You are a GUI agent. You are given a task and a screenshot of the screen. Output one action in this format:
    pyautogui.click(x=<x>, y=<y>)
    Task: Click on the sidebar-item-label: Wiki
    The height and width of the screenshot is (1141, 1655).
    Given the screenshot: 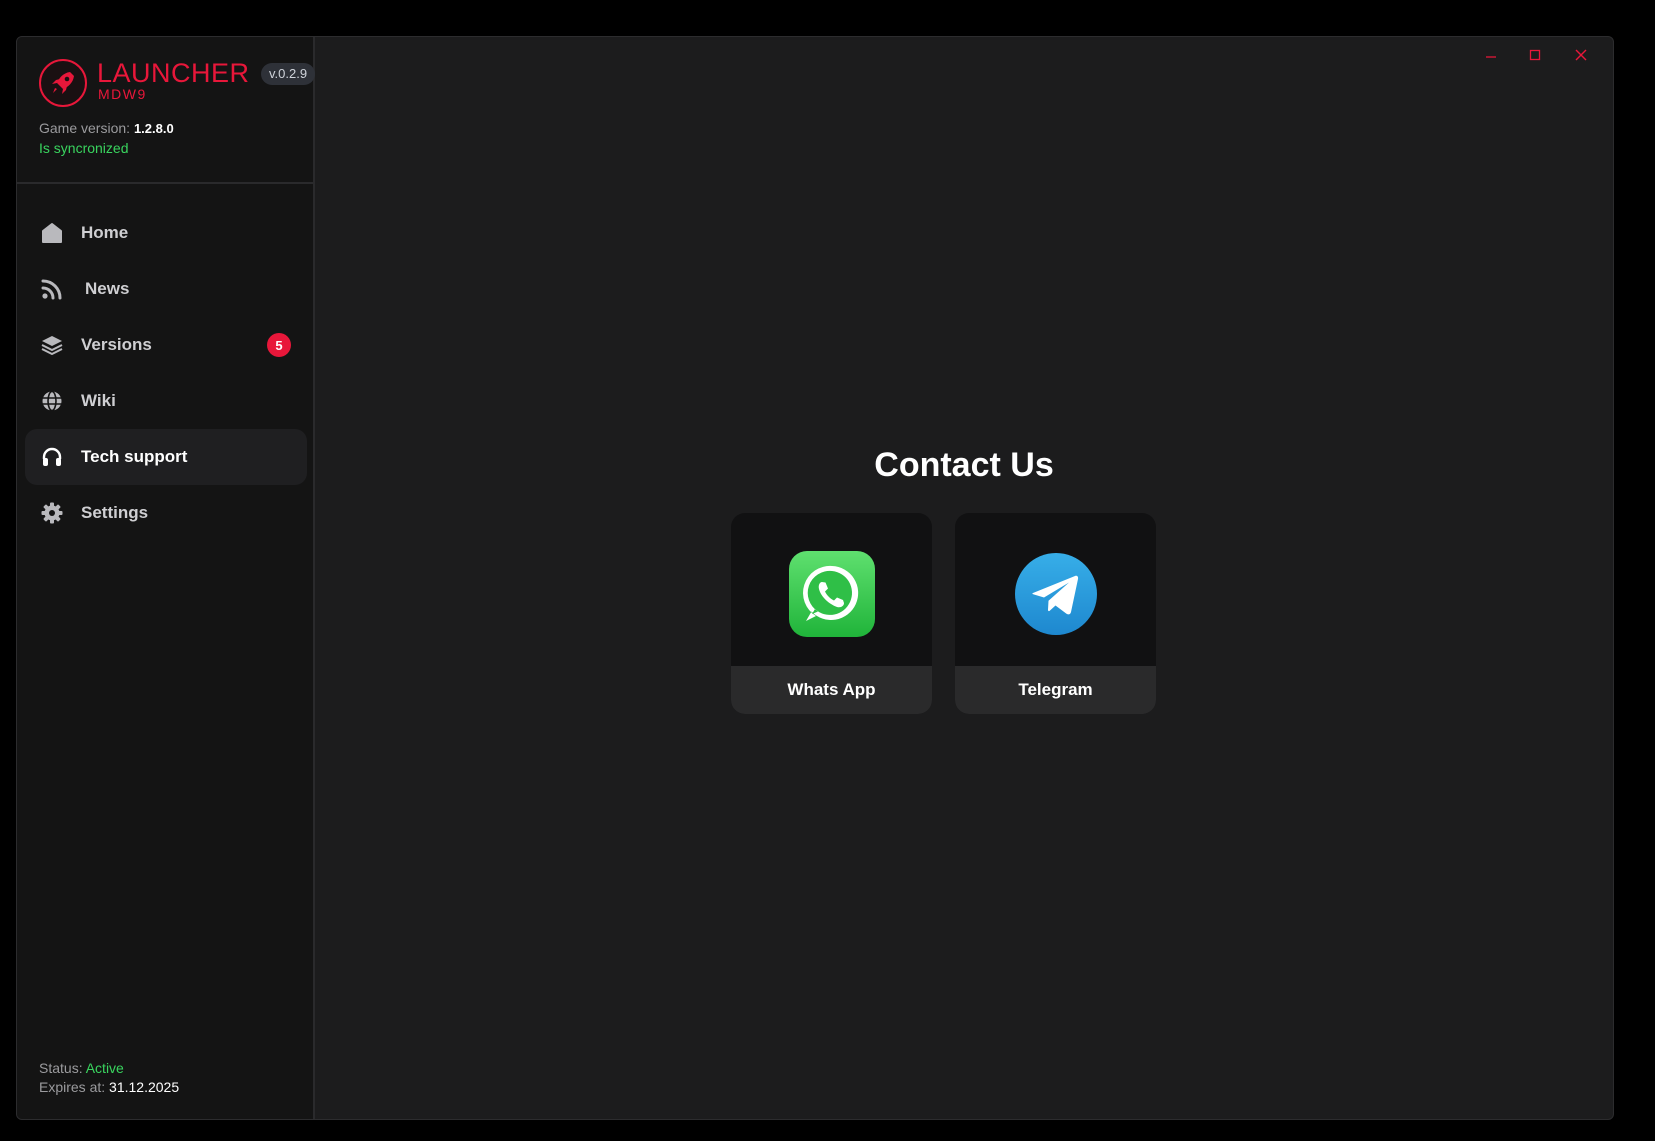 What is the action you would take?
    pyautogui.click(x=98, y=400)
    